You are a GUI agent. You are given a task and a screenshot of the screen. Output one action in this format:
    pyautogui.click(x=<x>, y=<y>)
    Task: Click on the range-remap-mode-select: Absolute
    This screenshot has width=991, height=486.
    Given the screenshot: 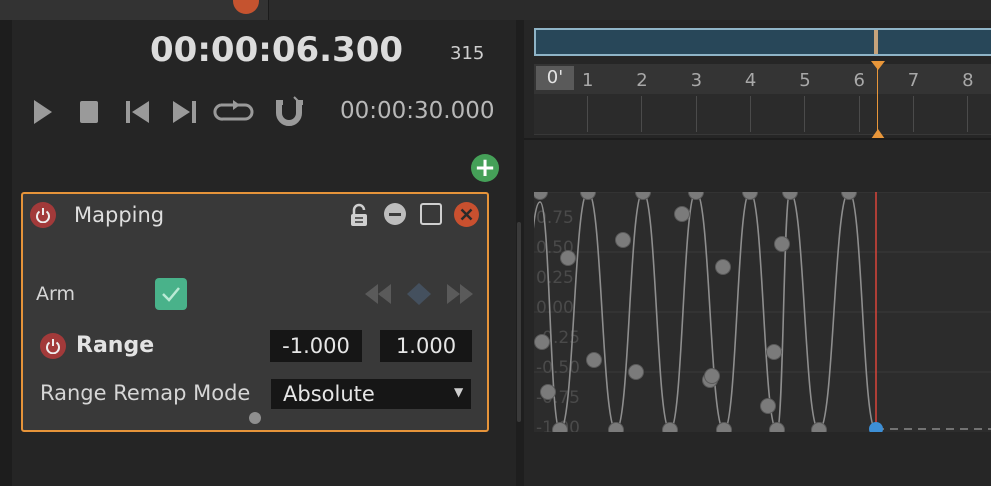 What is the action you would take?
    pyautogui.click(x=371, y=394)
    